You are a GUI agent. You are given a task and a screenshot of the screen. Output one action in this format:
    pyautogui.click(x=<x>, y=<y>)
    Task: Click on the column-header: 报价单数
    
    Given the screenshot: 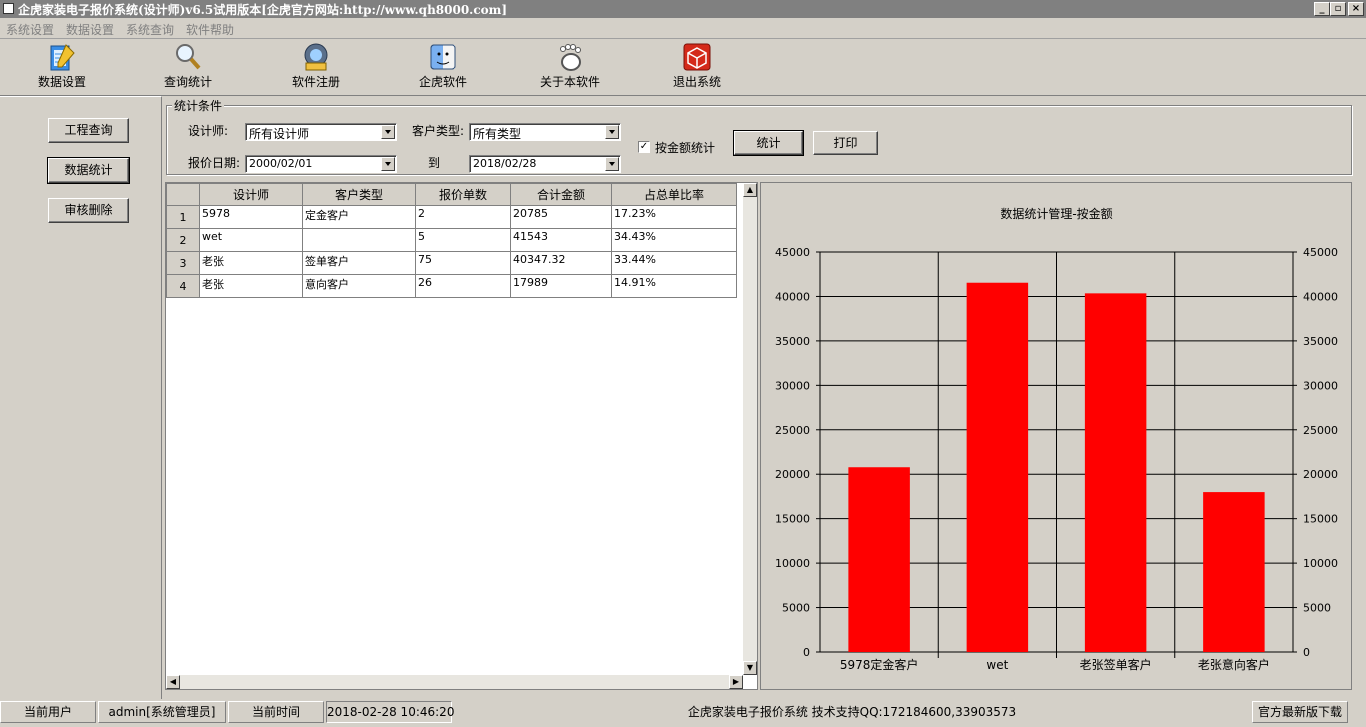 What is the action you would take?
    pyautogui.click(x=463, y=194)
    